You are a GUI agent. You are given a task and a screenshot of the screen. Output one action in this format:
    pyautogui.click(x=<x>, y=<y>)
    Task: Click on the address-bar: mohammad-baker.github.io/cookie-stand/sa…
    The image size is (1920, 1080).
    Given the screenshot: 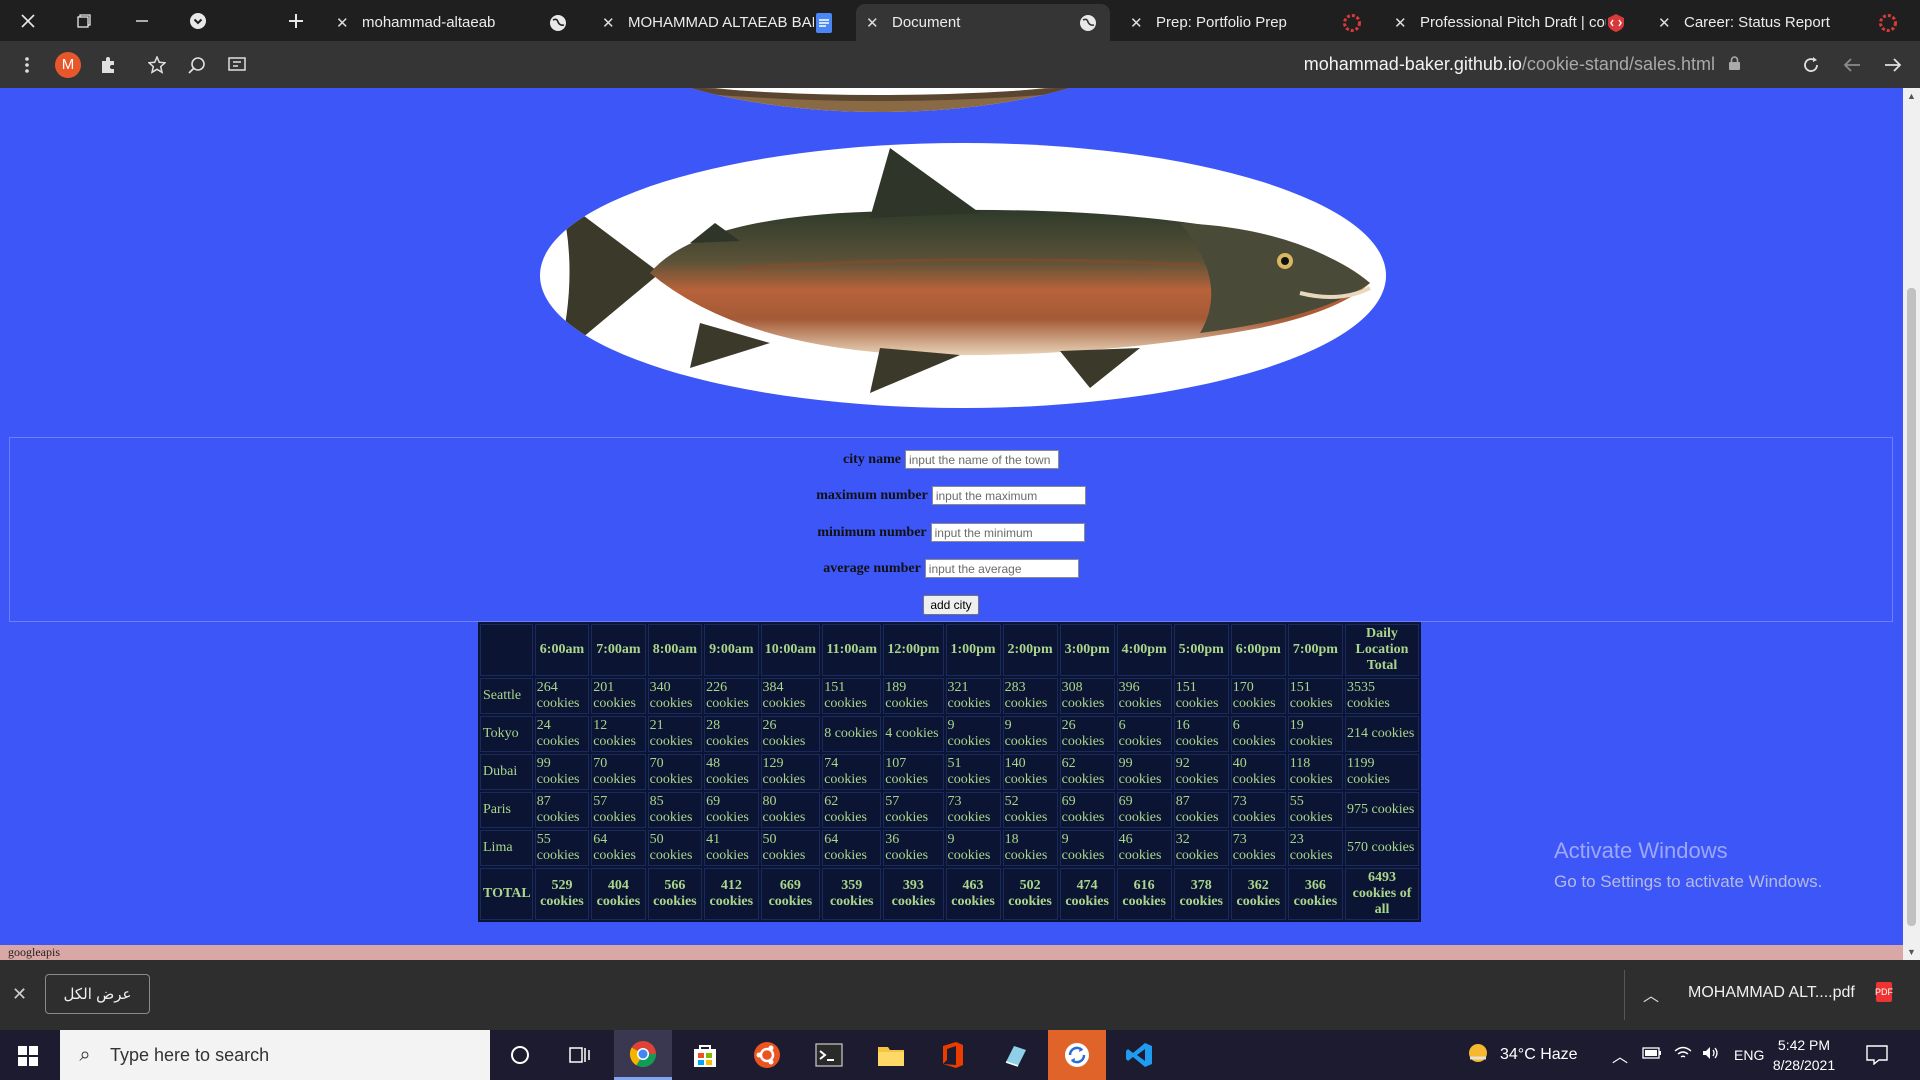 What is the action you would take?
    pyautogui.click(x=1522, y=64)
    